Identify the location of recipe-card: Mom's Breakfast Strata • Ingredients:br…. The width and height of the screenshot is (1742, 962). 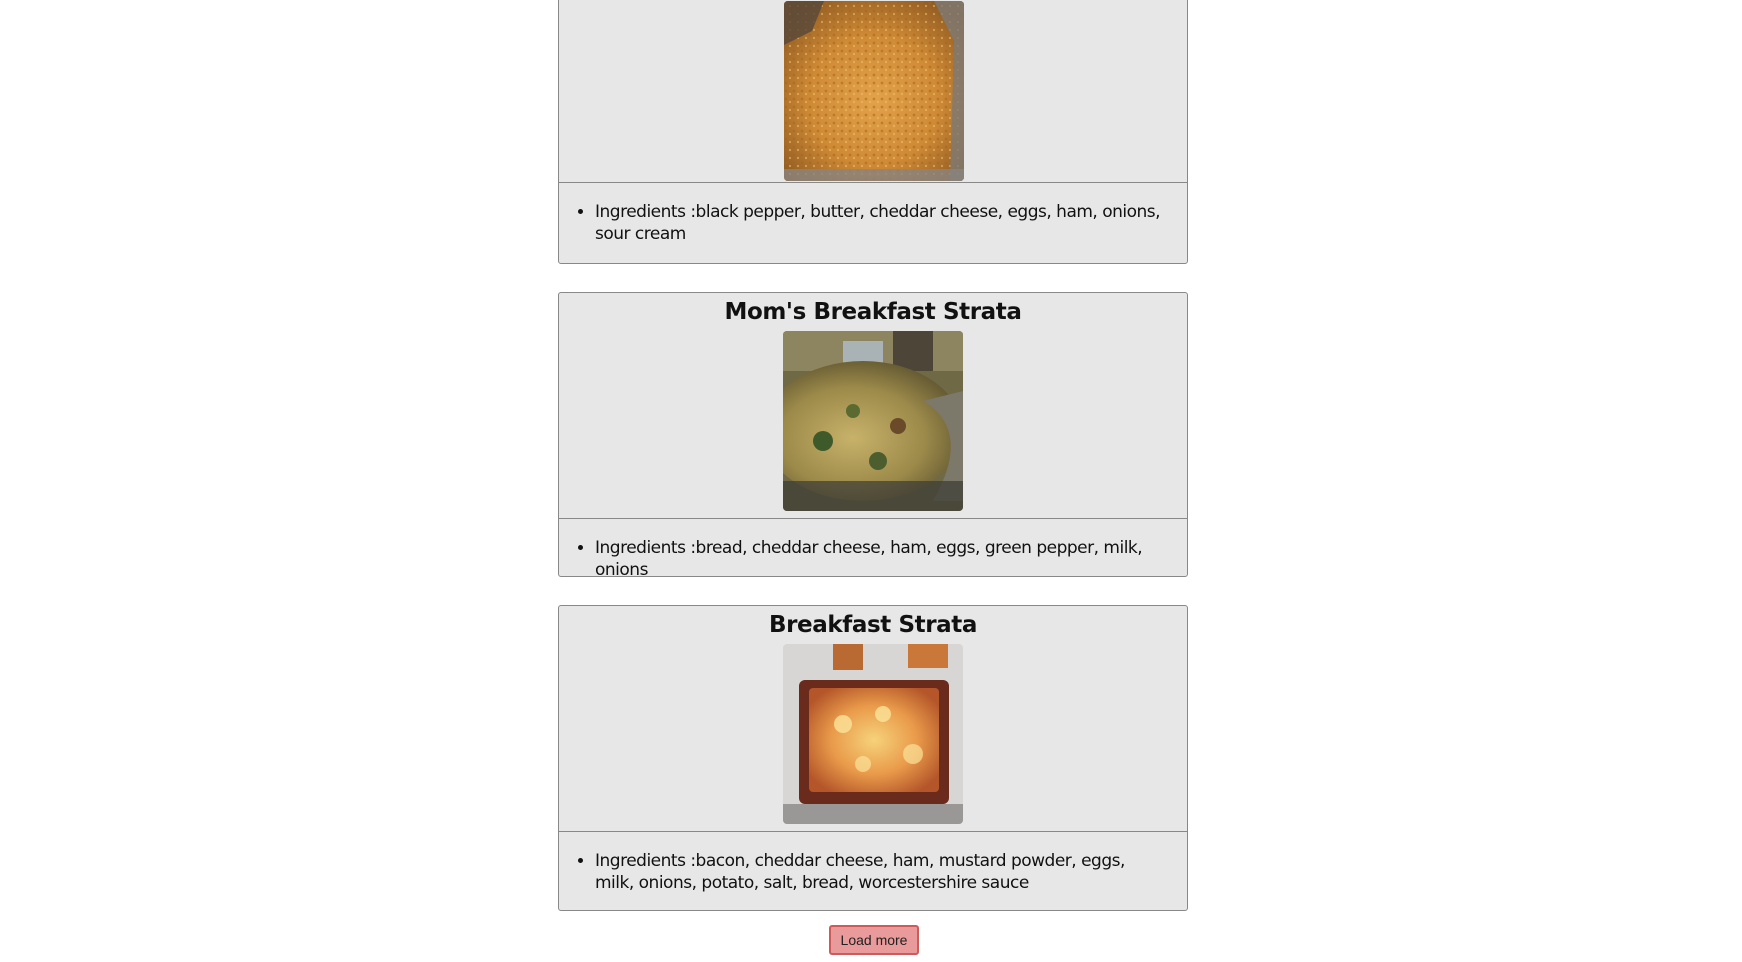
(873, 436).